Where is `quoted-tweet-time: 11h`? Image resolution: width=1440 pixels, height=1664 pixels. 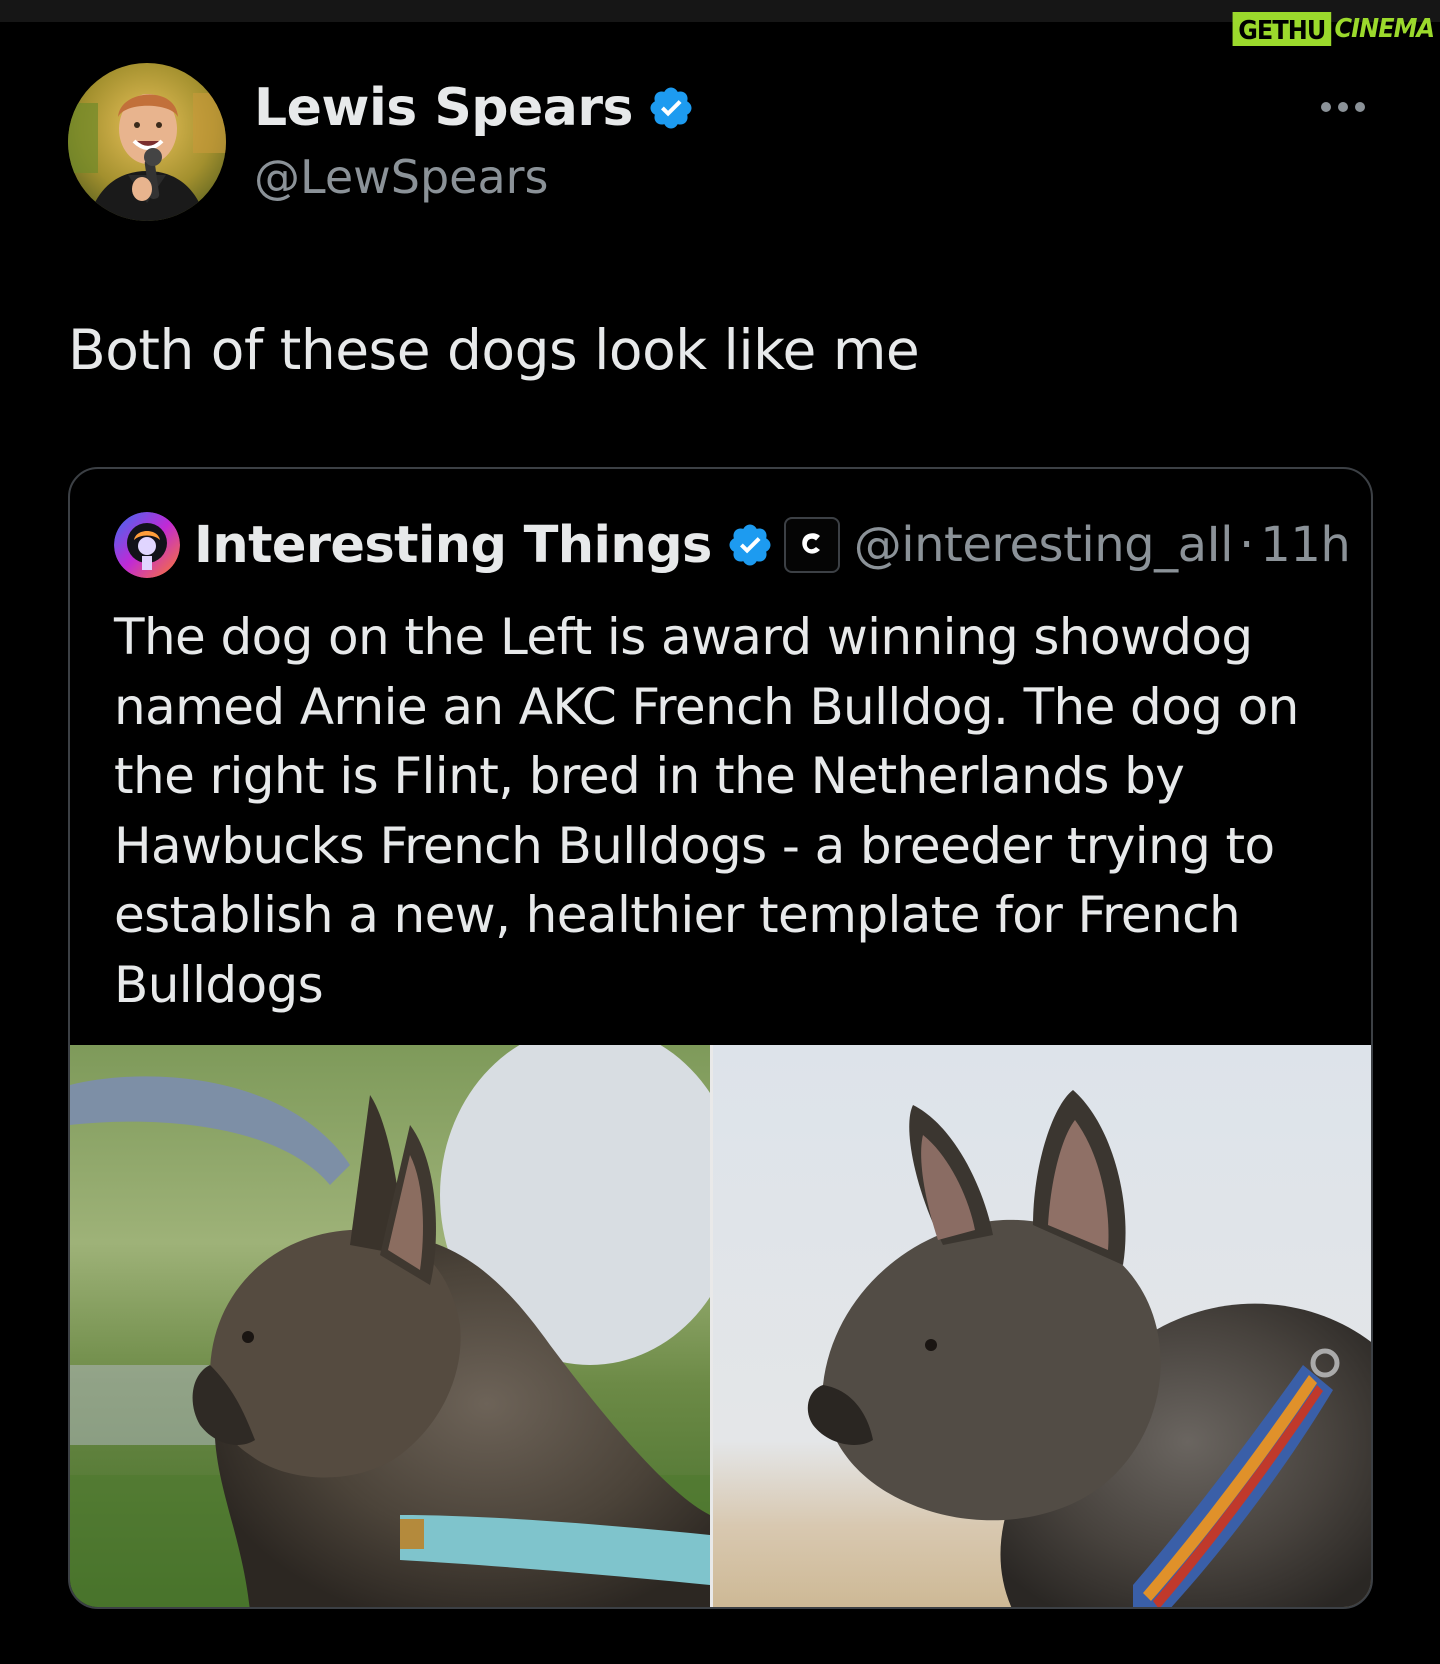
quoted-tweet-time: 11h is located at coordinates (1305, 545).